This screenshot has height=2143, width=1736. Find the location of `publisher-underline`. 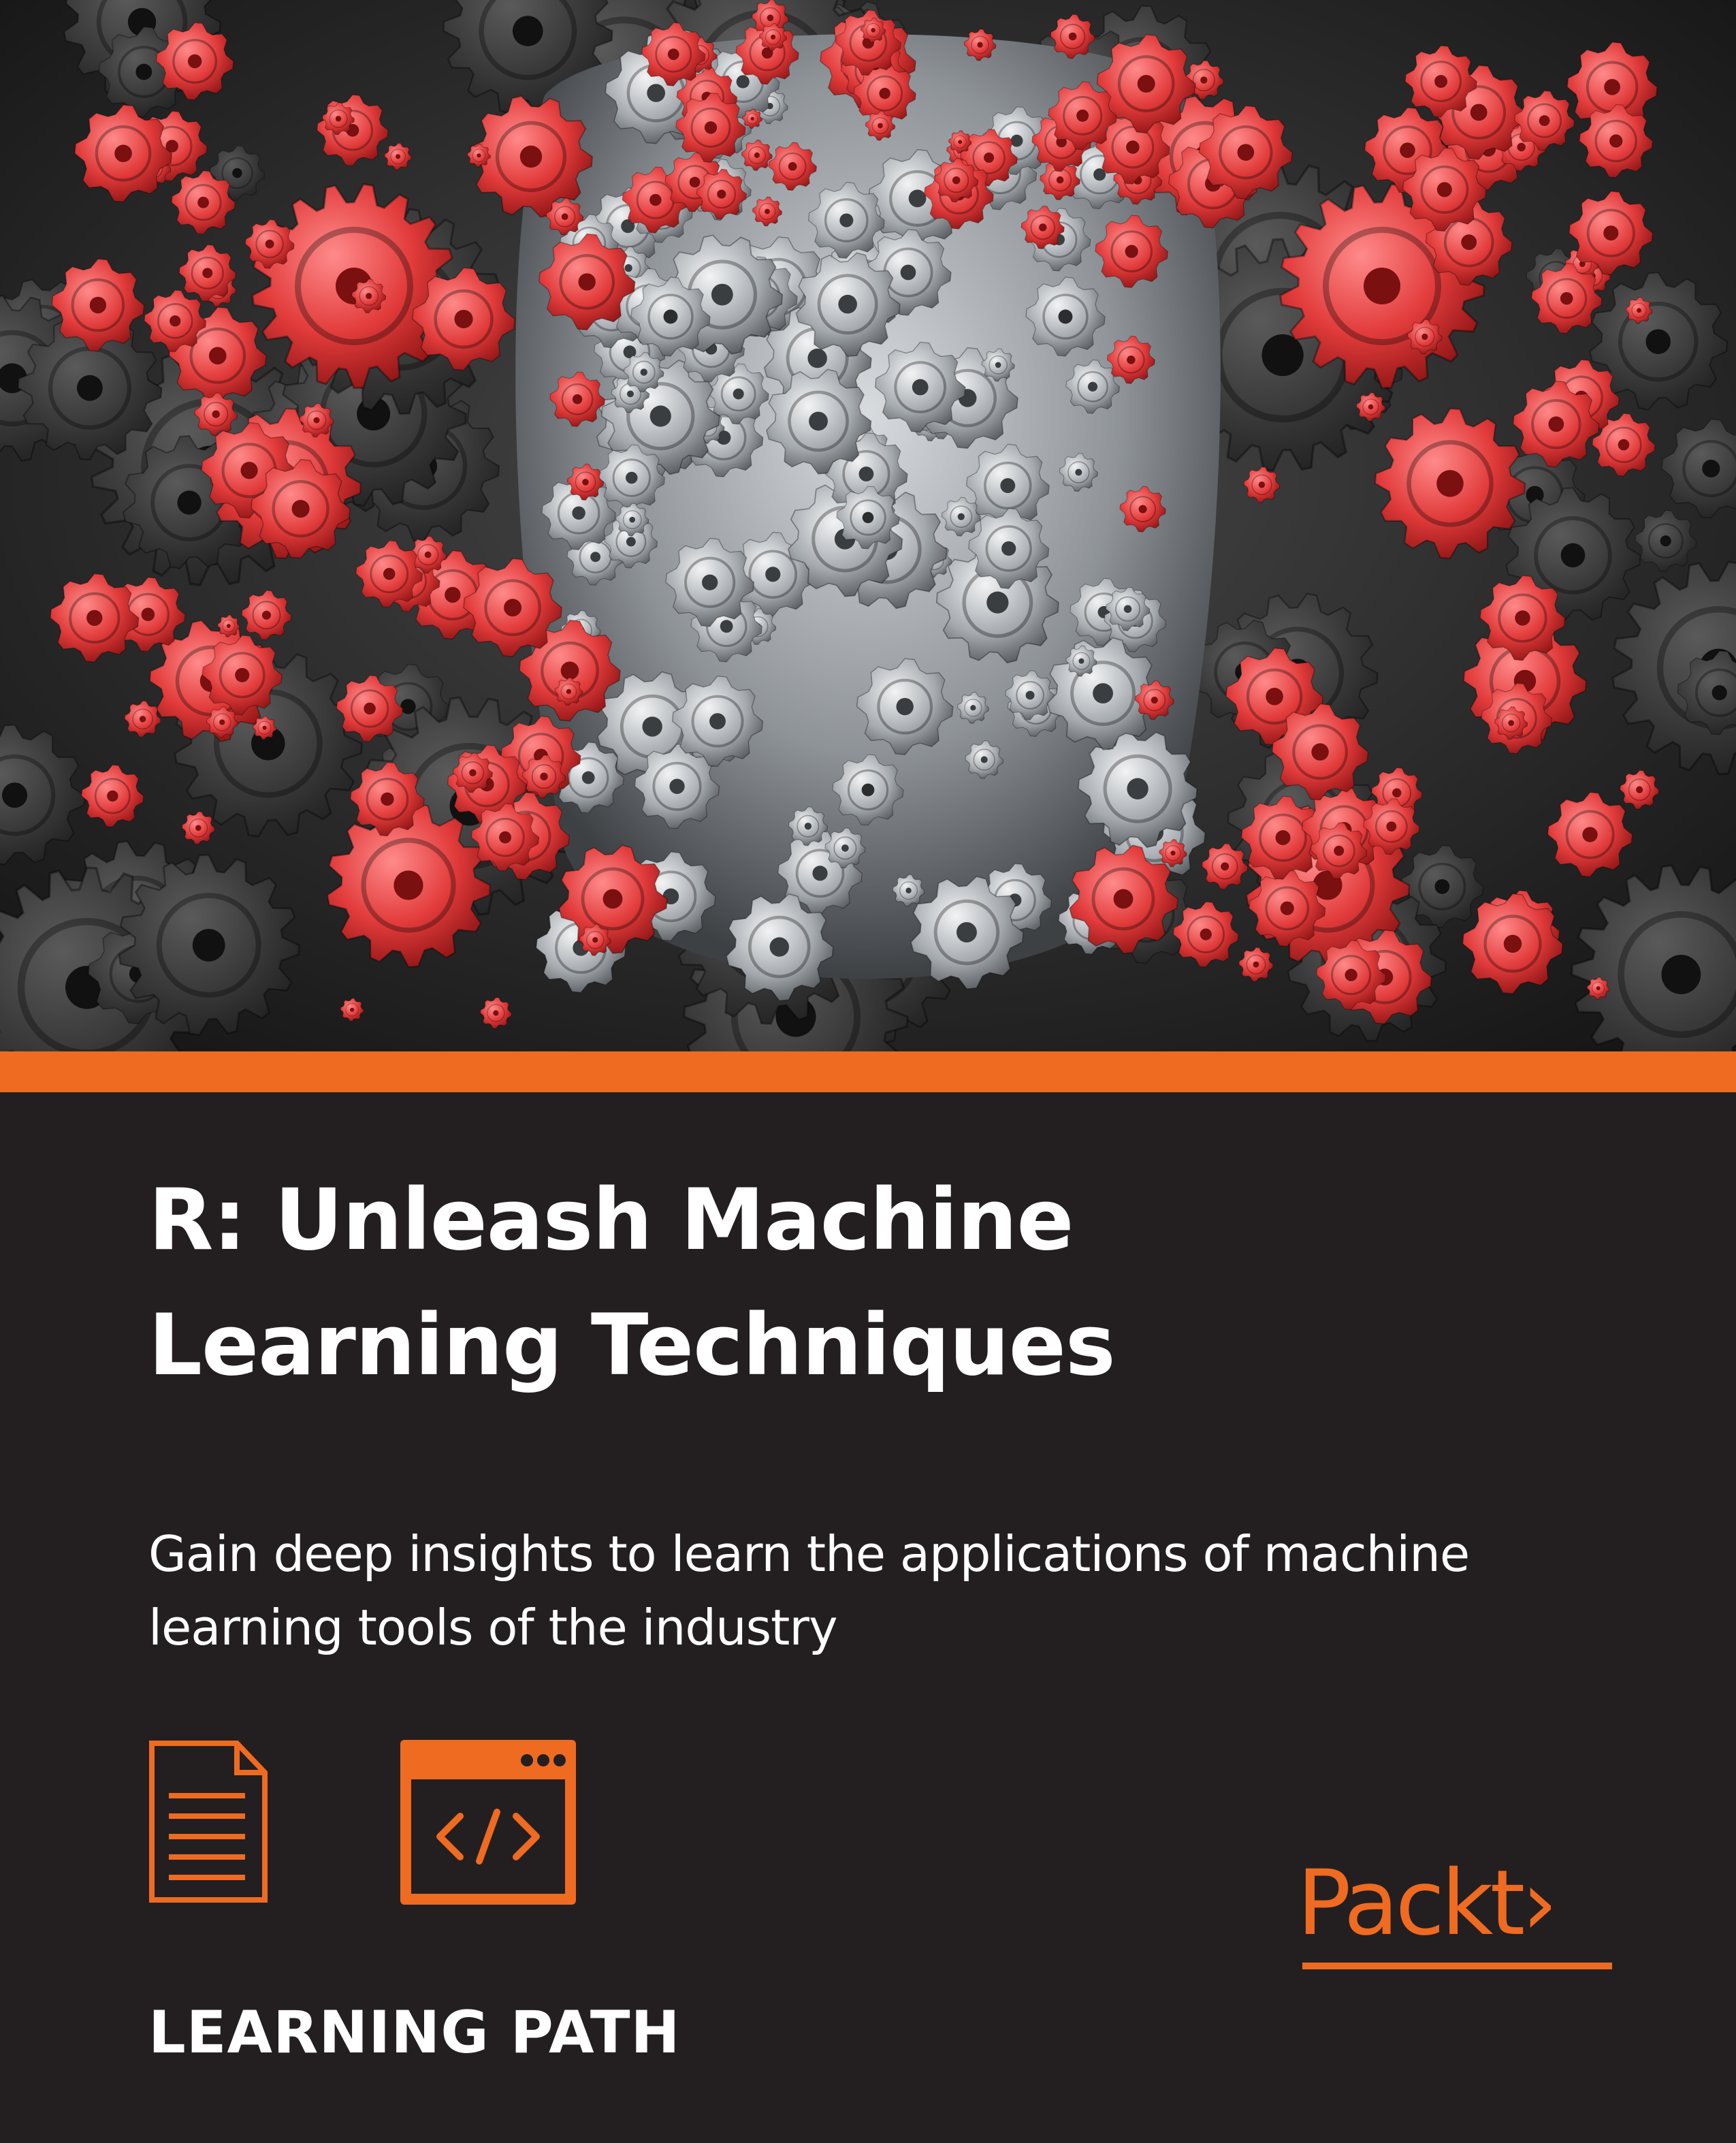

publisher-underline is located at coordinates (1457, 1966).